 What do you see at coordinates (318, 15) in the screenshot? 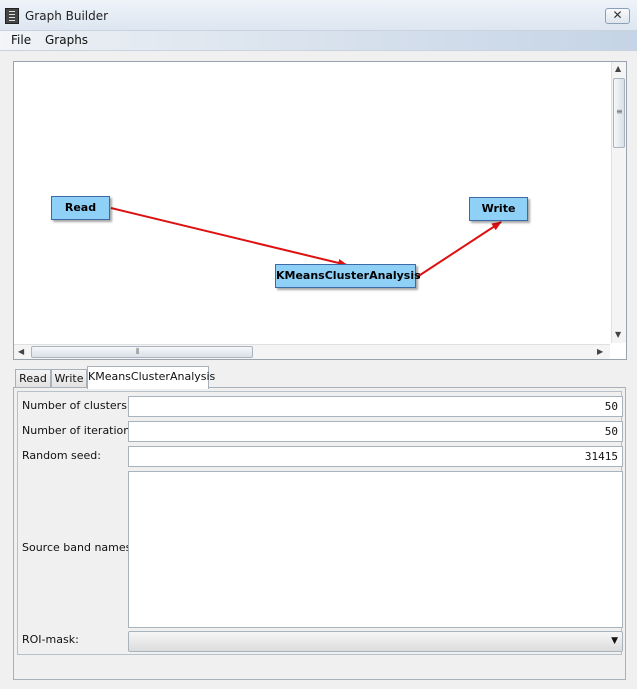
I see `title-bar: Graph Builder ✕` at bounding box center [318, 15].